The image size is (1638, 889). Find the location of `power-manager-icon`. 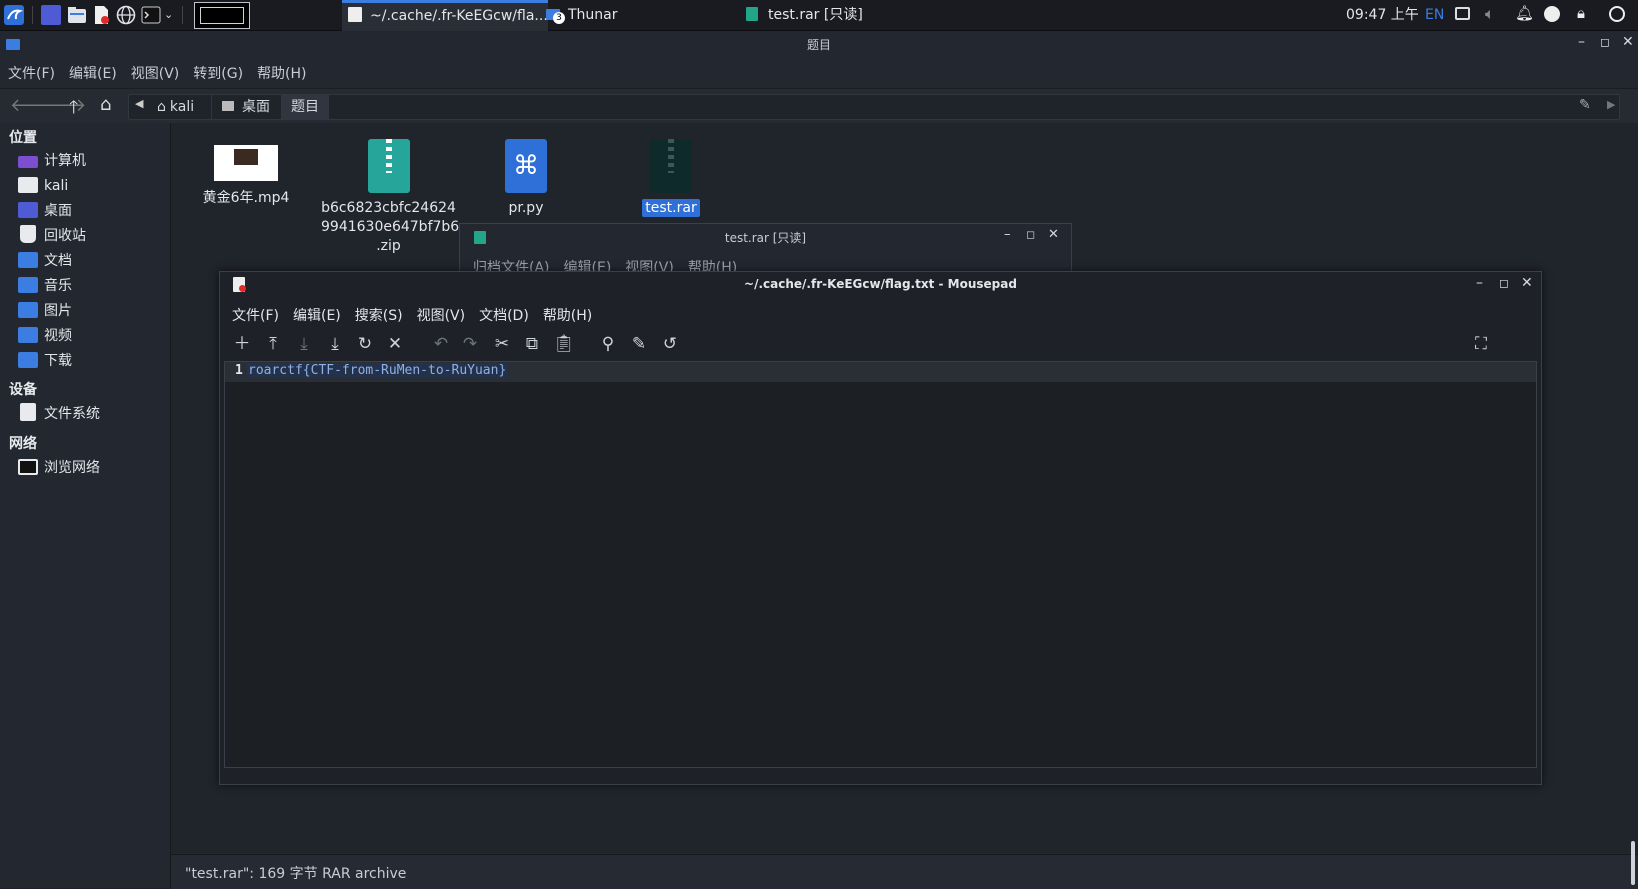

power-manager-icon is located at coordinates (1552, 14).